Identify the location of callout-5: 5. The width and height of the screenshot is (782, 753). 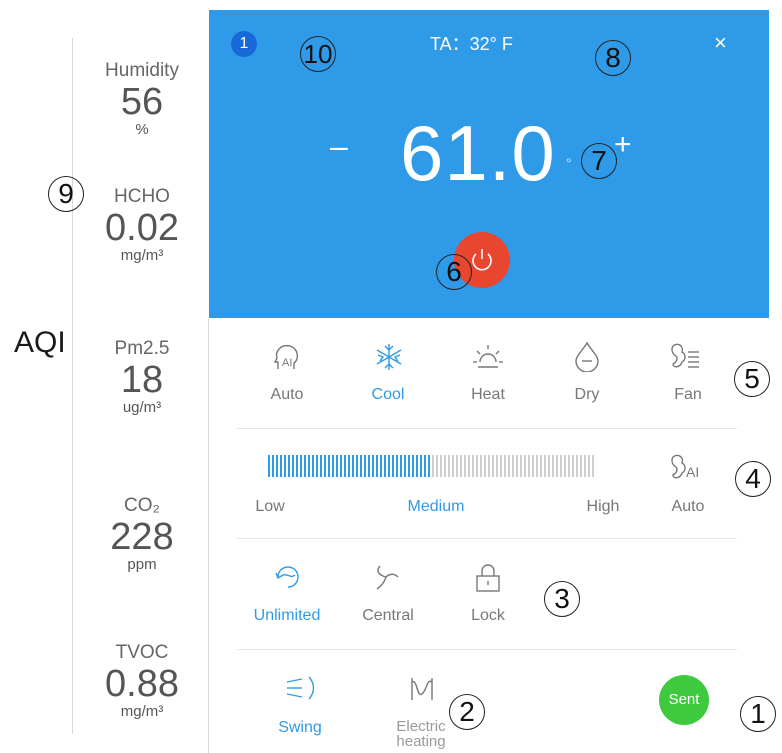
(752, 379).